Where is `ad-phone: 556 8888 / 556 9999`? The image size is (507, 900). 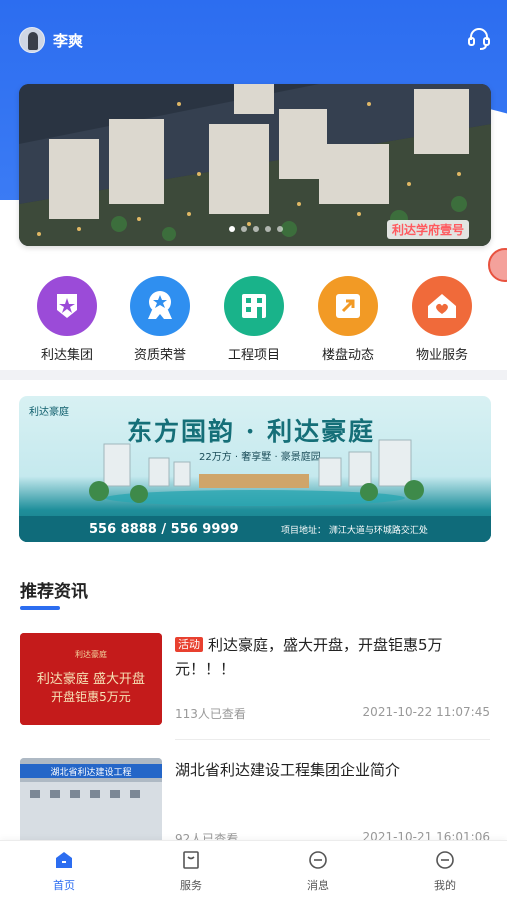
ad-phone: 556 8888 / 556 9999 is located at coordinates (164, 529).